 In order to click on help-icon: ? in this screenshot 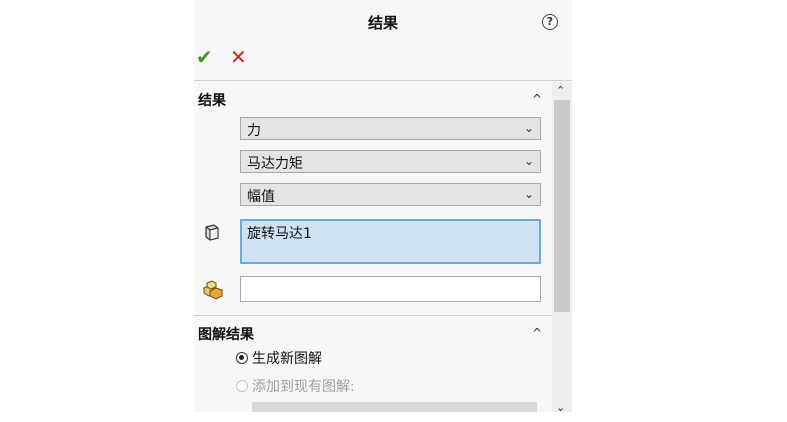, I will do `click(550, 22)`.